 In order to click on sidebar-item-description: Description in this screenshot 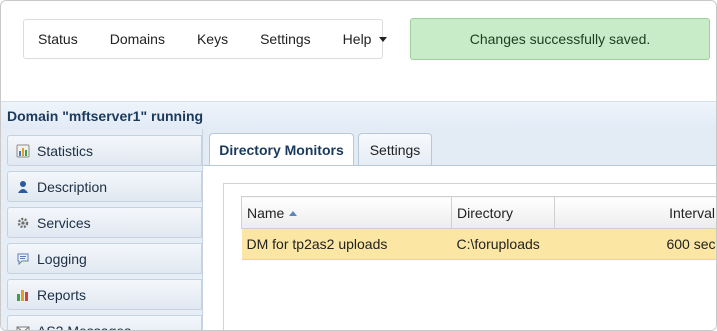, I will do `click(104, 186)`.